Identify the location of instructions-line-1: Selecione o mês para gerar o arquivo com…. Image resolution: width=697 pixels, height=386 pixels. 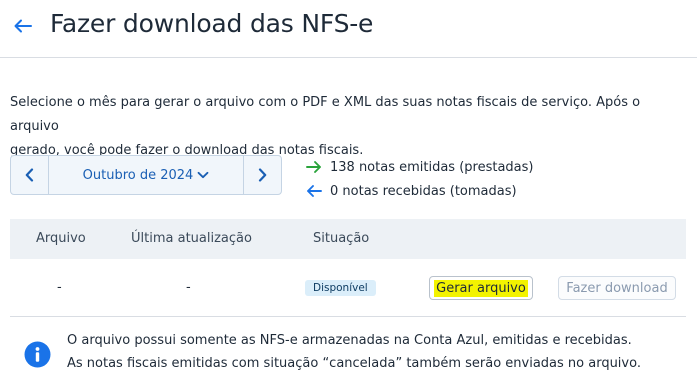
(325, 114).